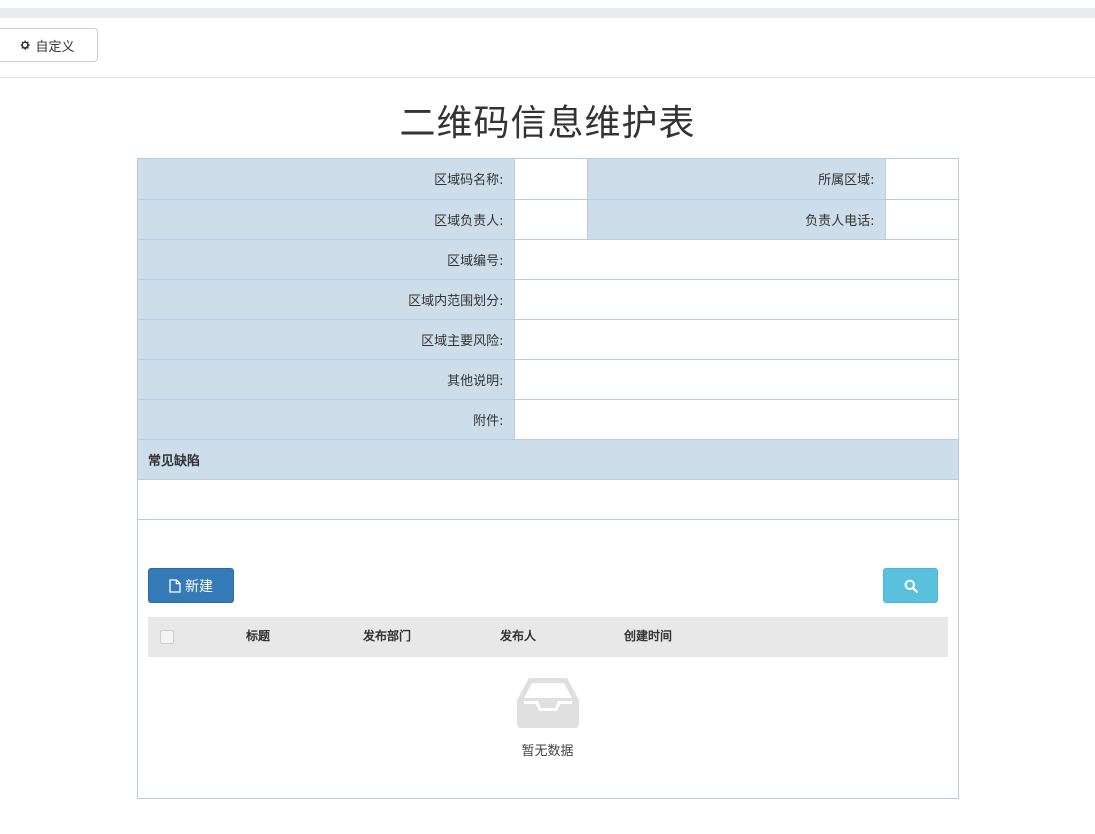 This screenshot has width=1095, height=834. I want to click on area-code-name-label: 区域码名称:, so click(326, 179).